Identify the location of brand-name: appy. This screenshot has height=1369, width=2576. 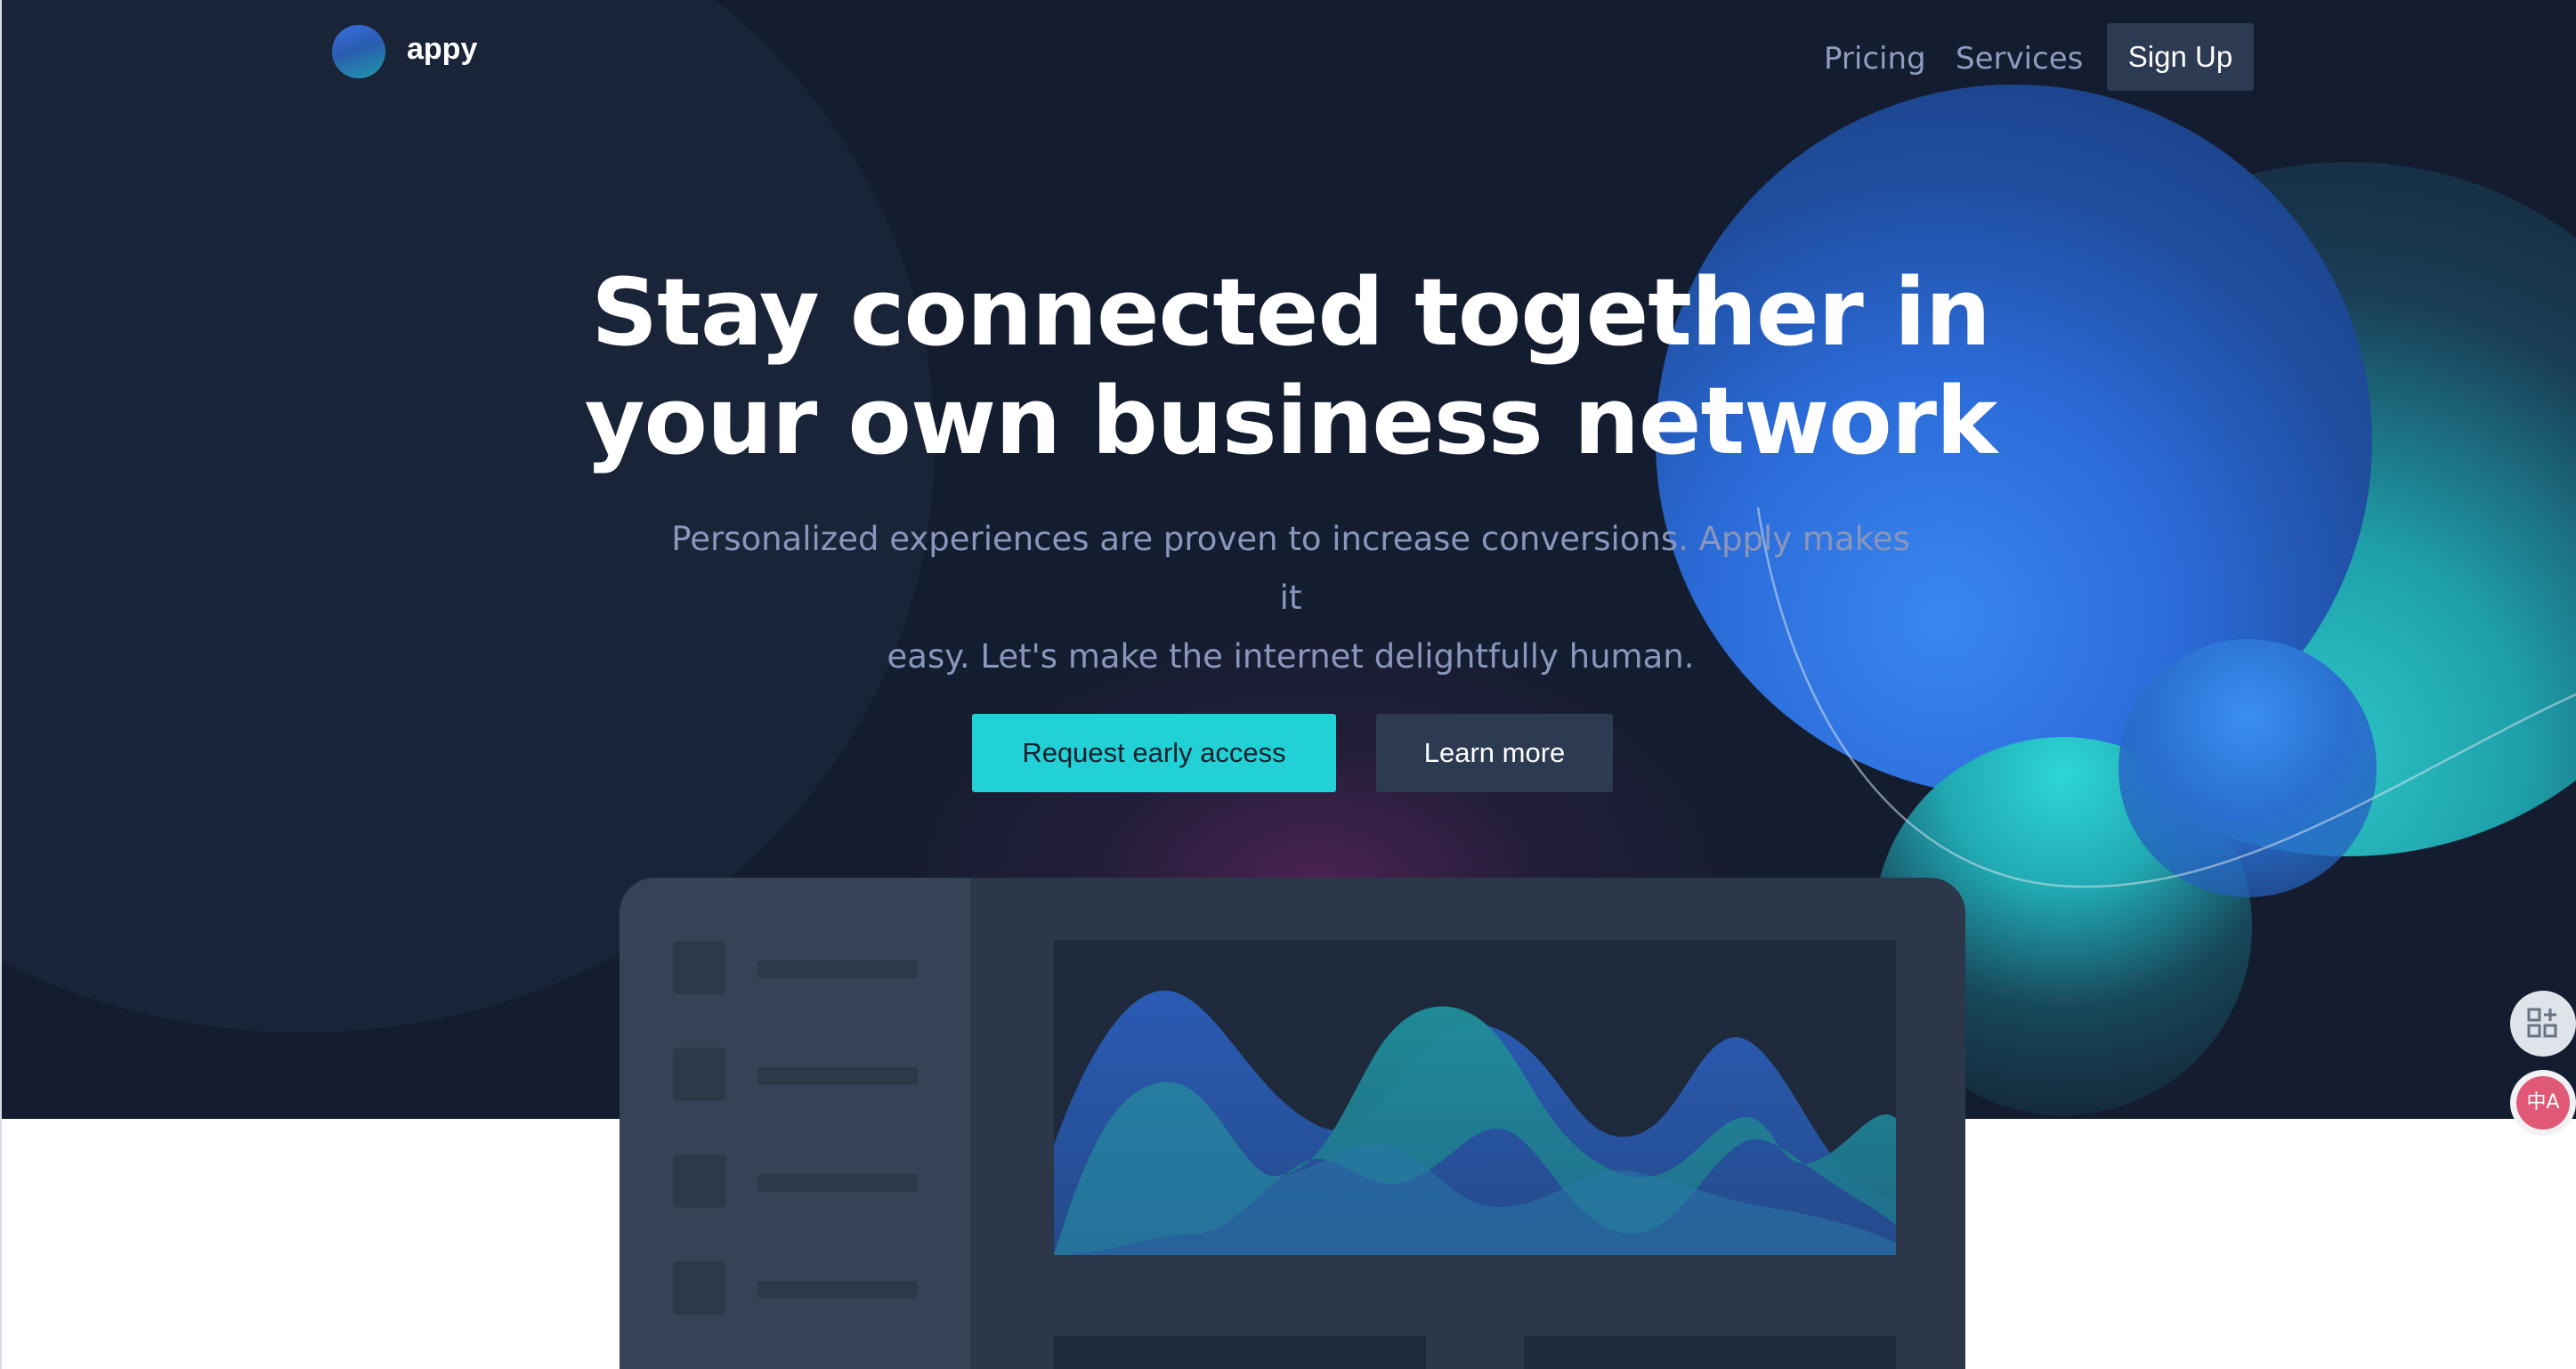
(442, 49).